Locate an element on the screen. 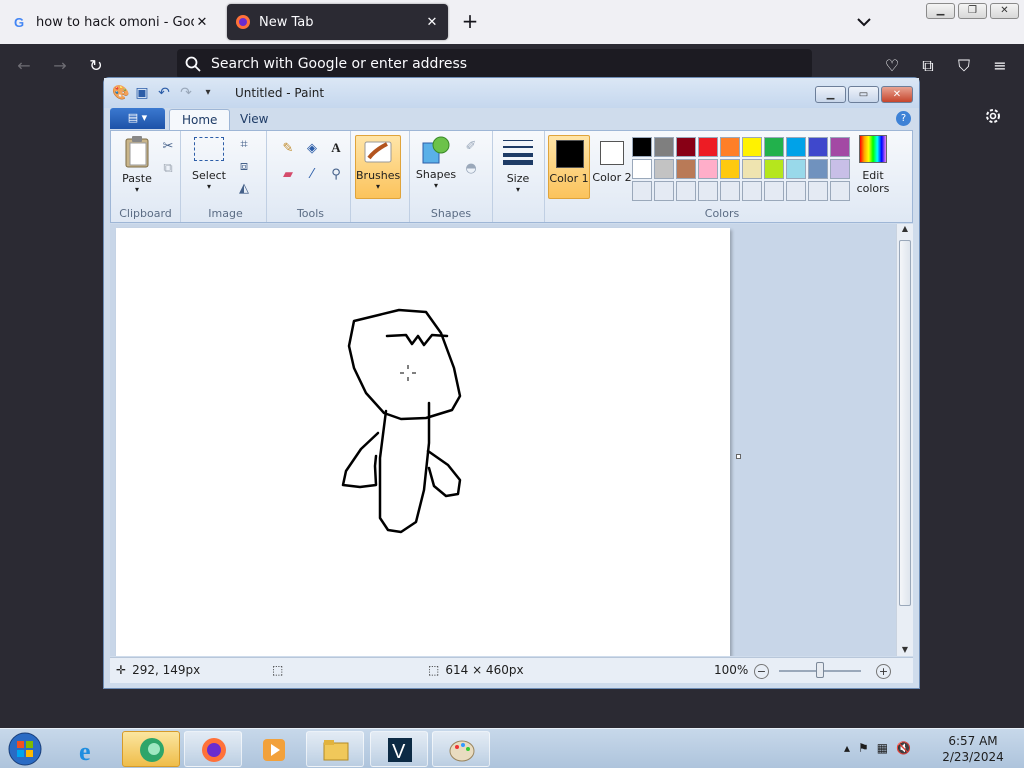 This screenshot has height=768, width=1024. volume-muted-icon: 🔇 is located at coordinates (903, 748).